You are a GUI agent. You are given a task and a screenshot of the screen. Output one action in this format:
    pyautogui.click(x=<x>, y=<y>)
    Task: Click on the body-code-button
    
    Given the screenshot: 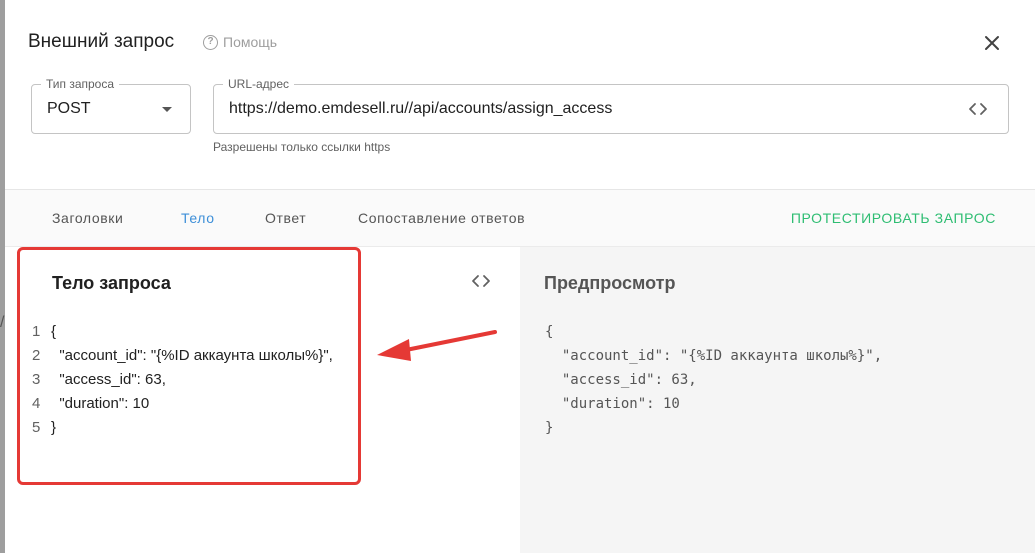 What is the action you would take?
    pyautogui.click(x=481, y=281)
    